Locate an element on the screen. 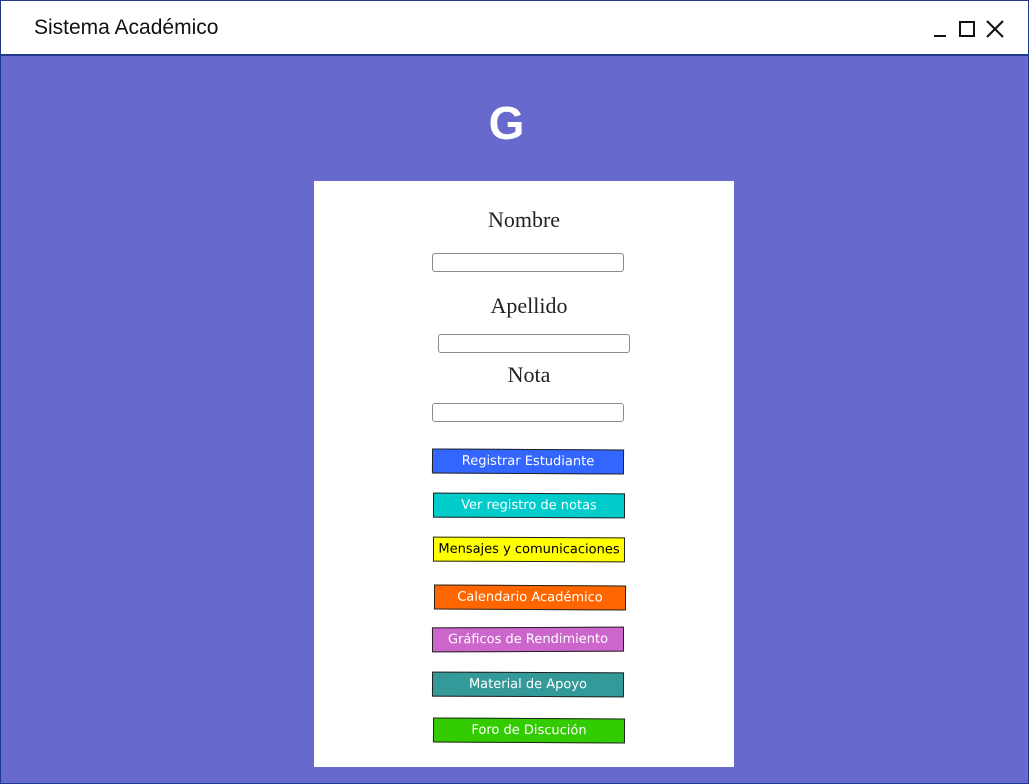 This screenshot has width=1029, height=784. window-title: Sistema Académico is located at coordinates (126, 27).